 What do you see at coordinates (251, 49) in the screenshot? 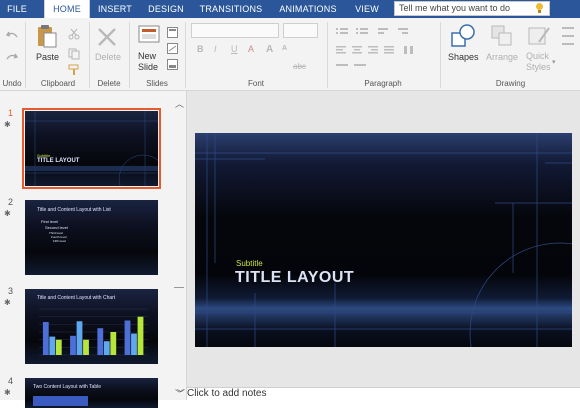
I see `font-color-button: A` at bounding box center [251, 49].